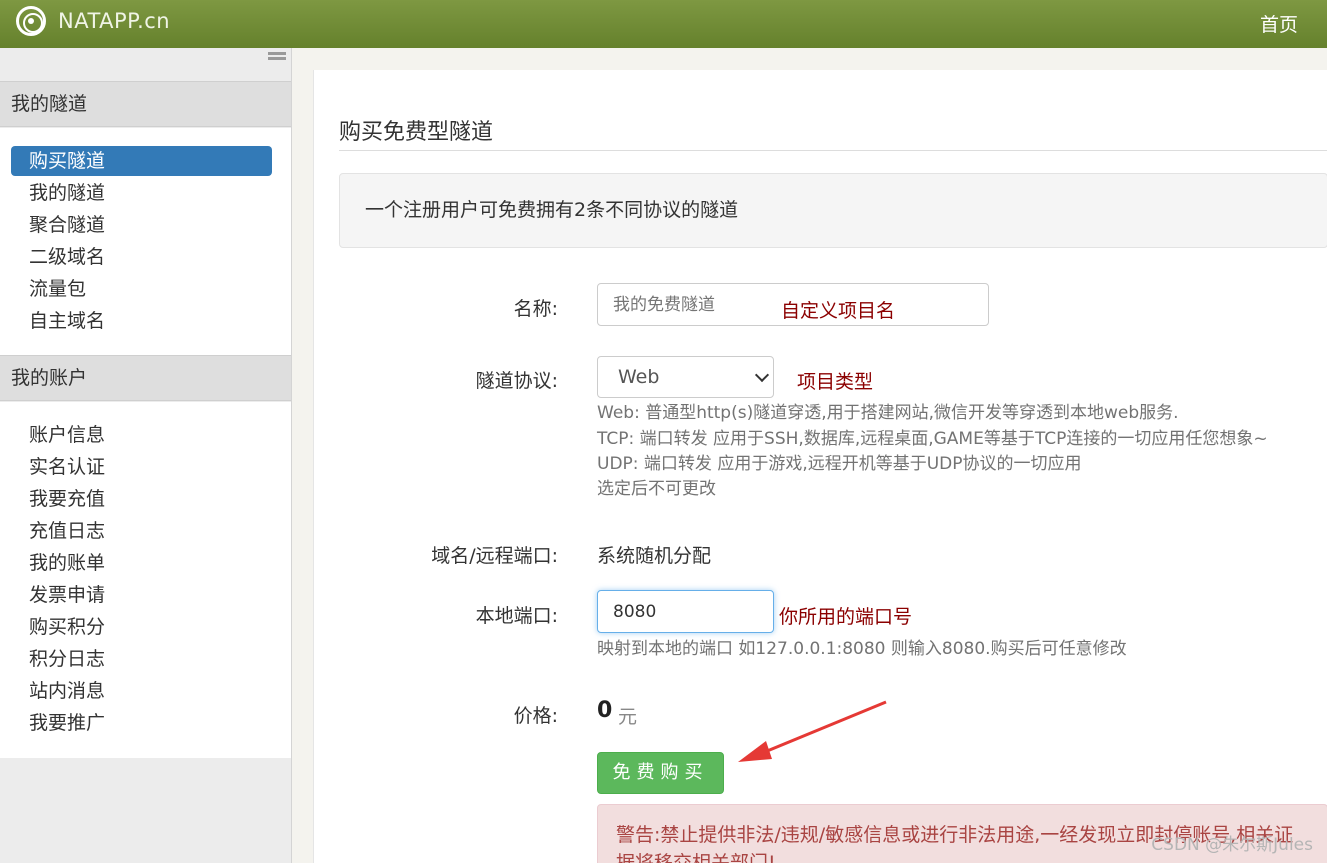 Image resolution: width=1327 pixels, height=863 pixels. Describe the element at coordinates (494, 556) in the screenshot. I see `domain-label: 域名/远程端口:` at that location.